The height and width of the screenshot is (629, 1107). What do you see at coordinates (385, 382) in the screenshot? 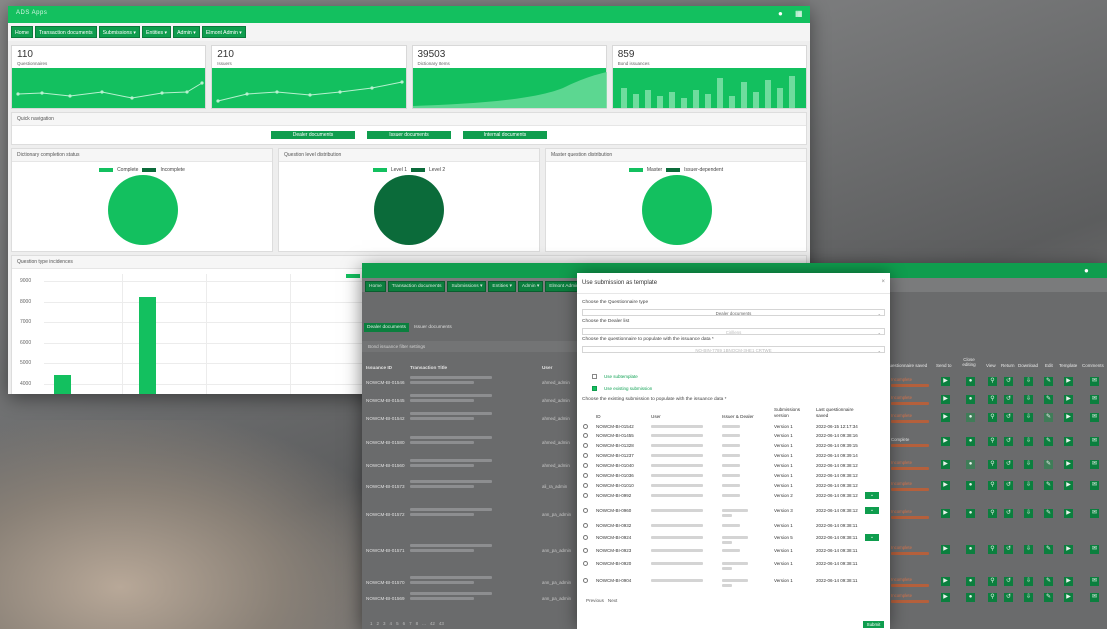
I see `issuance-id: NOWCM-BI-01546` at bounding box center [385, 382].